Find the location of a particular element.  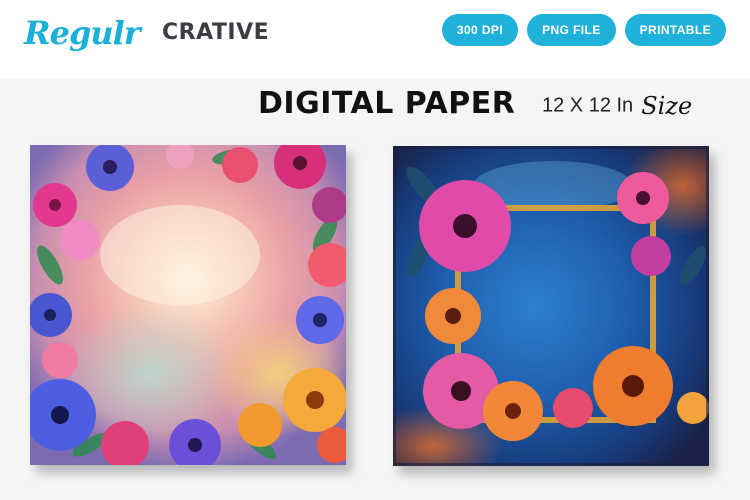

size-word: Size is located at coordinates (667, 106).